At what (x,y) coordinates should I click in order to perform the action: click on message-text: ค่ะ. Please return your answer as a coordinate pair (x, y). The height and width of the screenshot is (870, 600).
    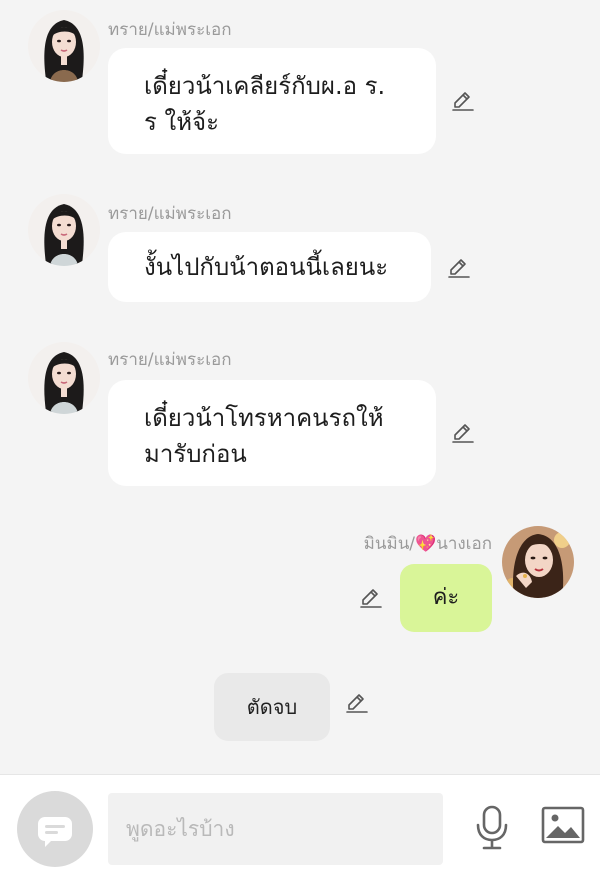
    Looking at the image, I should click on (446, 597).